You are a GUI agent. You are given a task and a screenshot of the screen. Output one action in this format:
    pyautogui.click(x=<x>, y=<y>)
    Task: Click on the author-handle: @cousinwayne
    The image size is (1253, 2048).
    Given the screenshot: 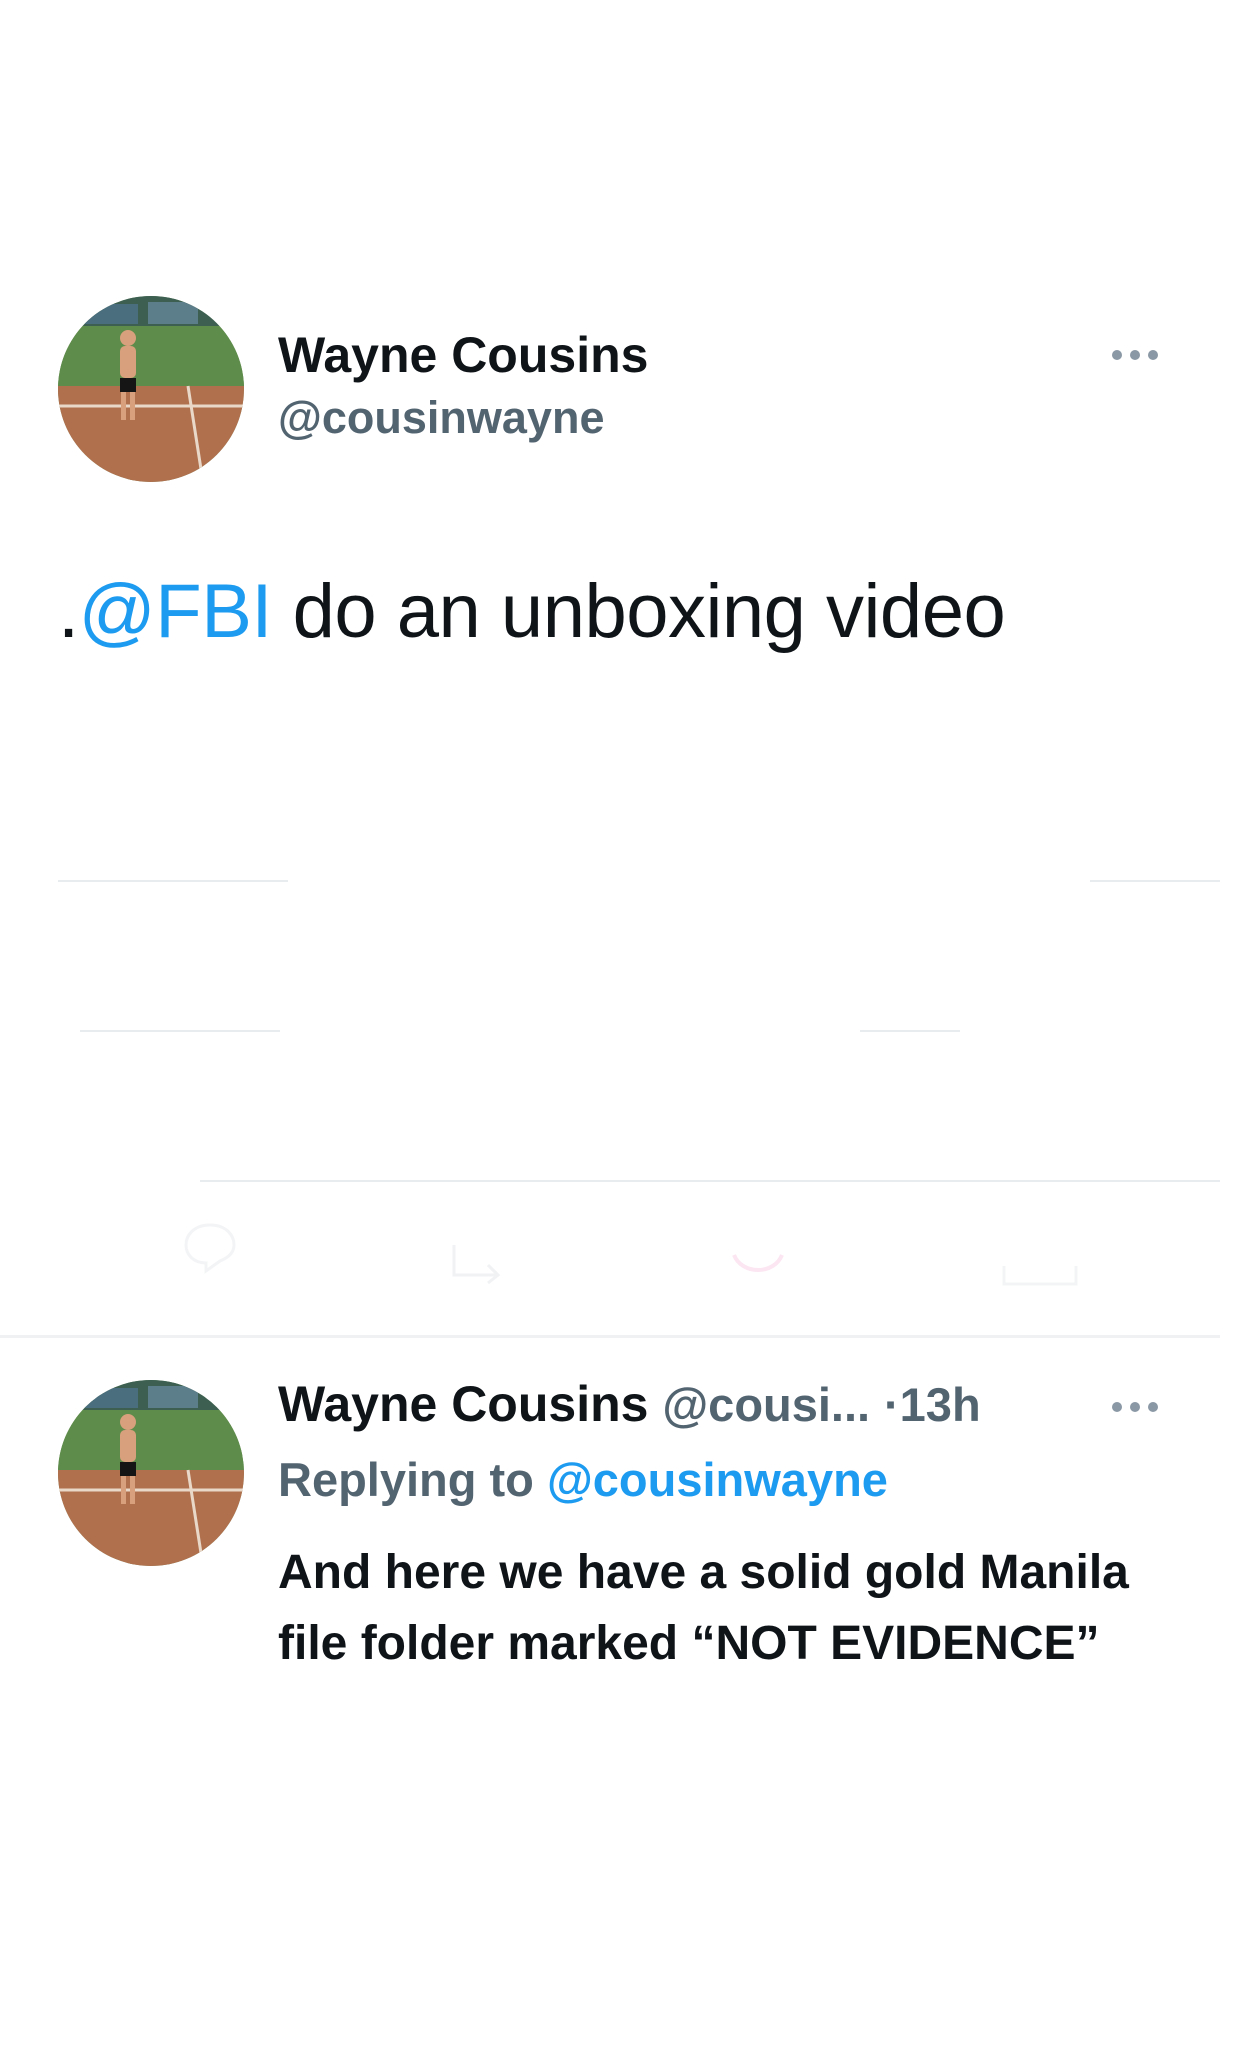 What is the action you would take?
    pyautogui.click(x=441, y=418)
    